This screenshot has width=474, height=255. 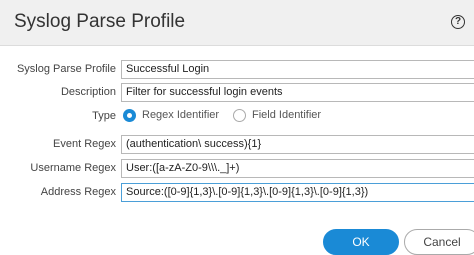 What do you see at coordinates (180, 115) in the screenshot?
I see `regex-identifier-label: Regex Identifier` at bounding box center [180, 115].